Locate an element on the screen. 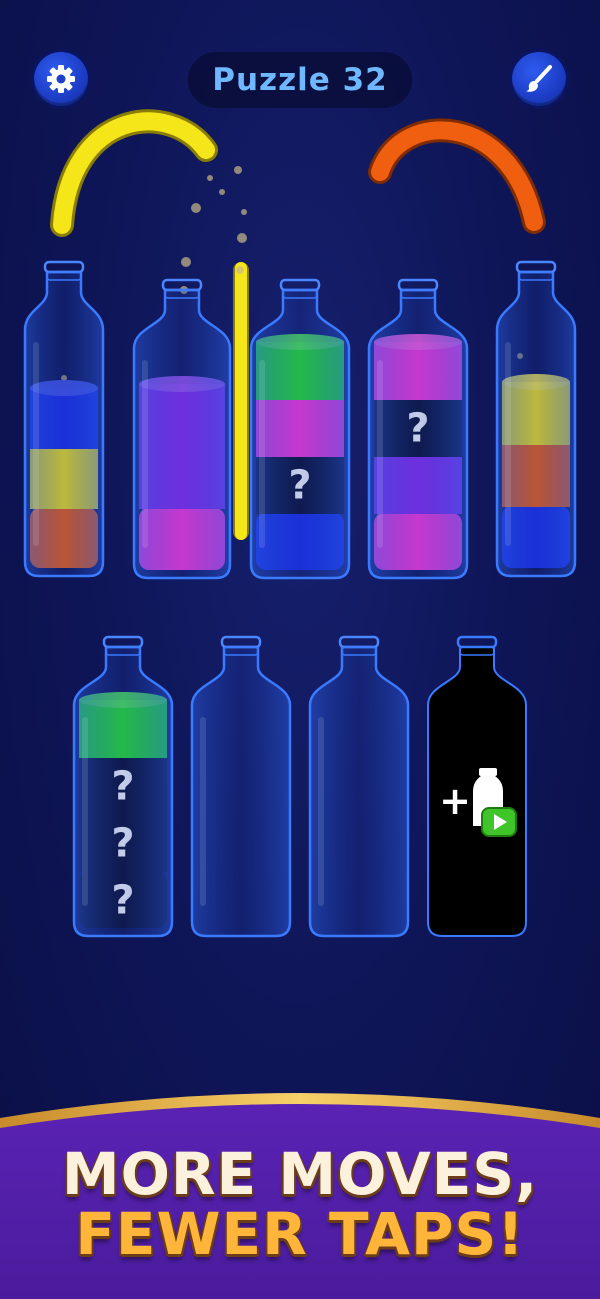 The height and width of the screenshot is (1299, 600). paintbrush-icon is located at coordinates (539, 78).